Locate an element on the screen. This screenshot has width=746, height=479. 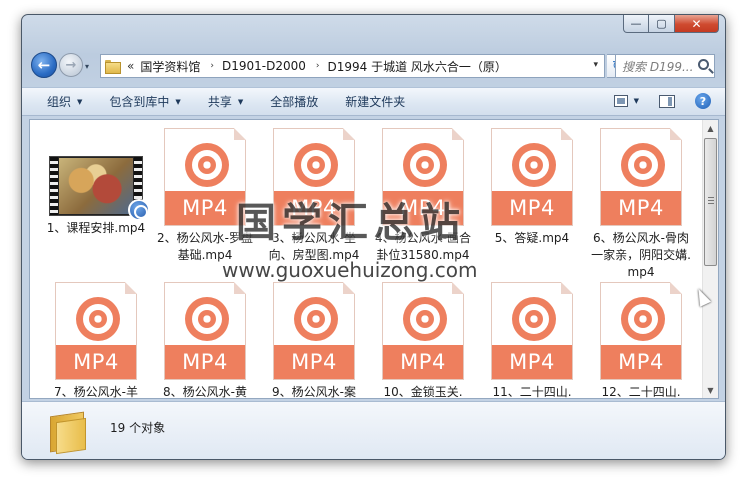
breadcrumb-overflow: « is located at coordinates (130, 66).